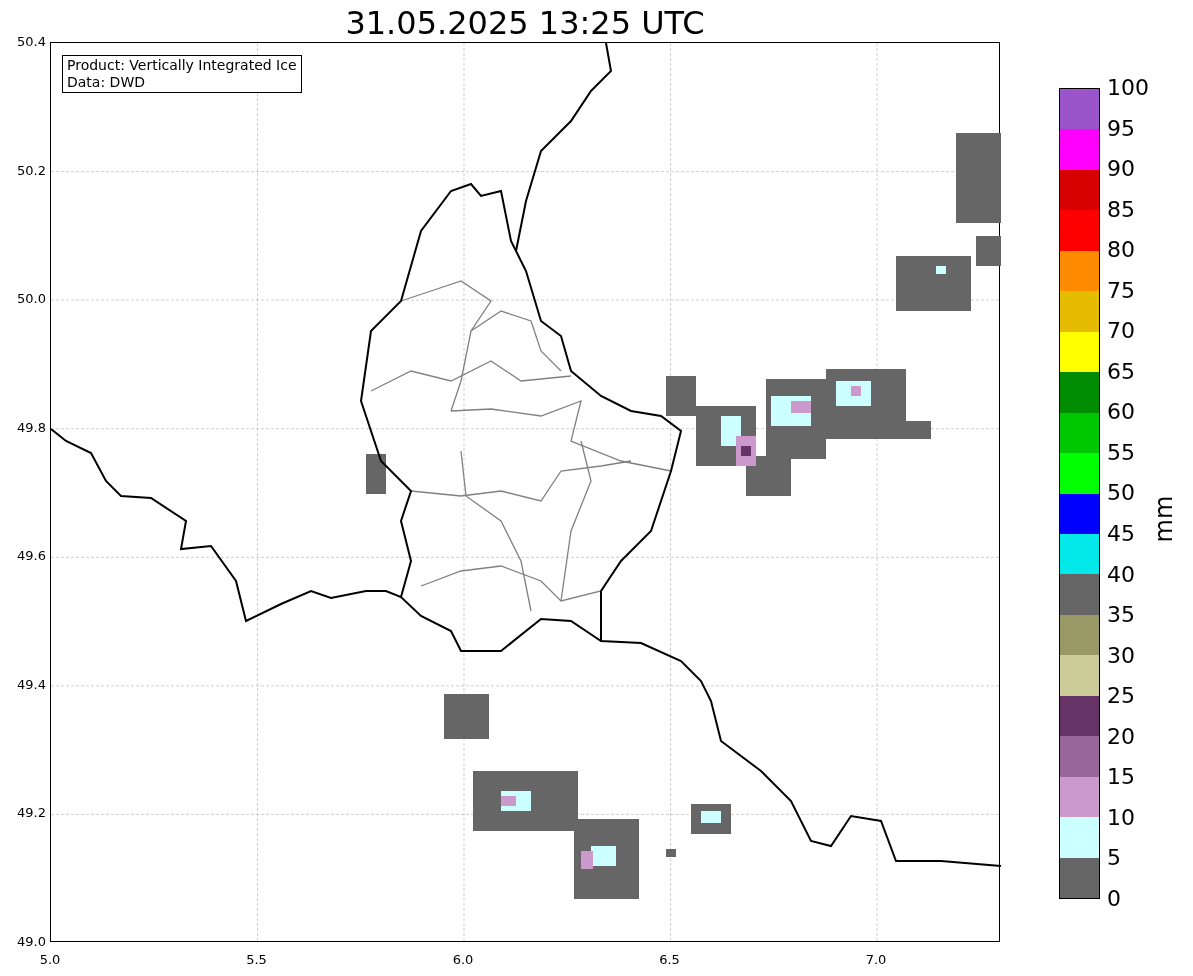 Image resolution: width=1193 pixels, height=976 pixels. What do you see at coordinates (182, 65) in the screenshot?
I see `info-text: Product: Vertically Integrated Ice` at bounding box center [182, 65].